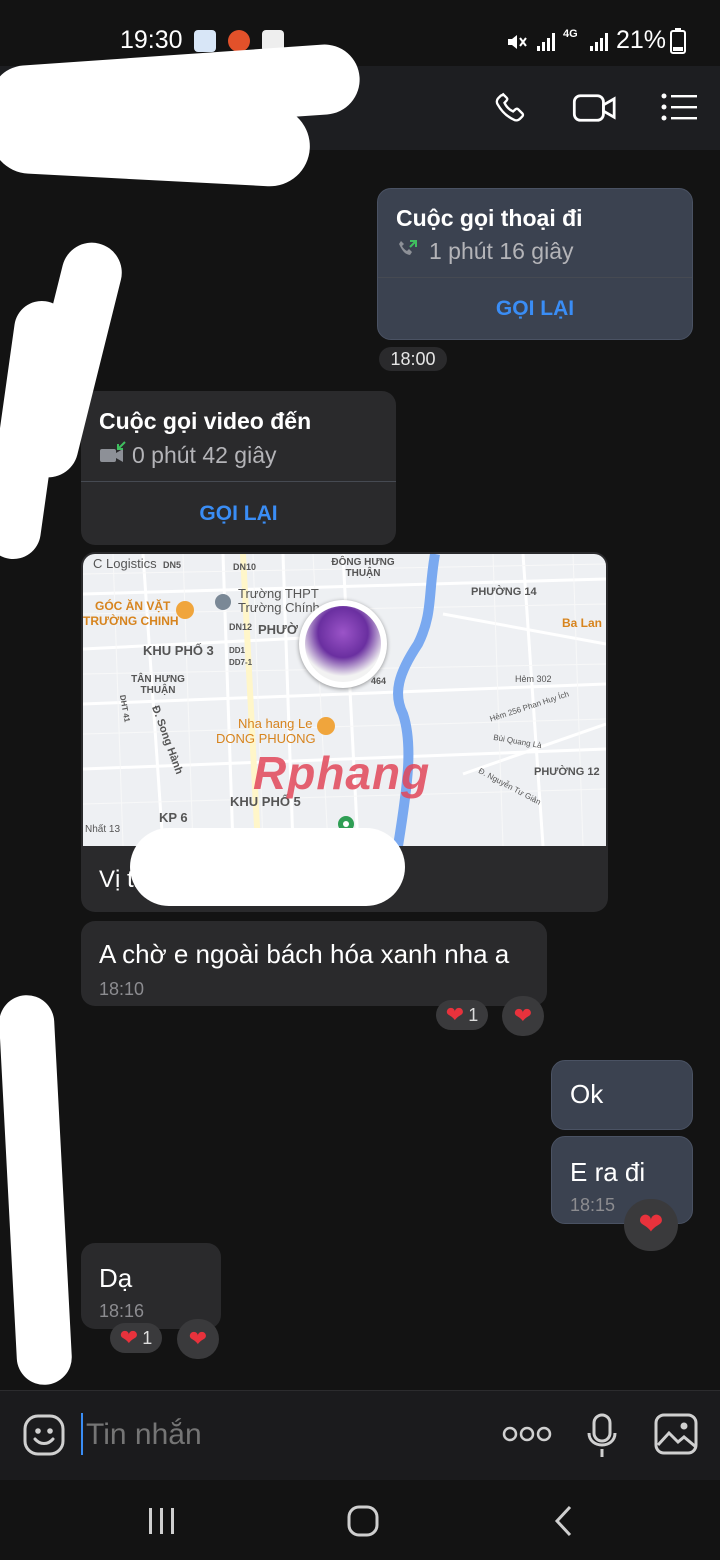 The height and width of the screenshot is (1560, 720). Describe the element at coordinates (379, 681) in the screenshot. I see `map-label: 464` at that location.